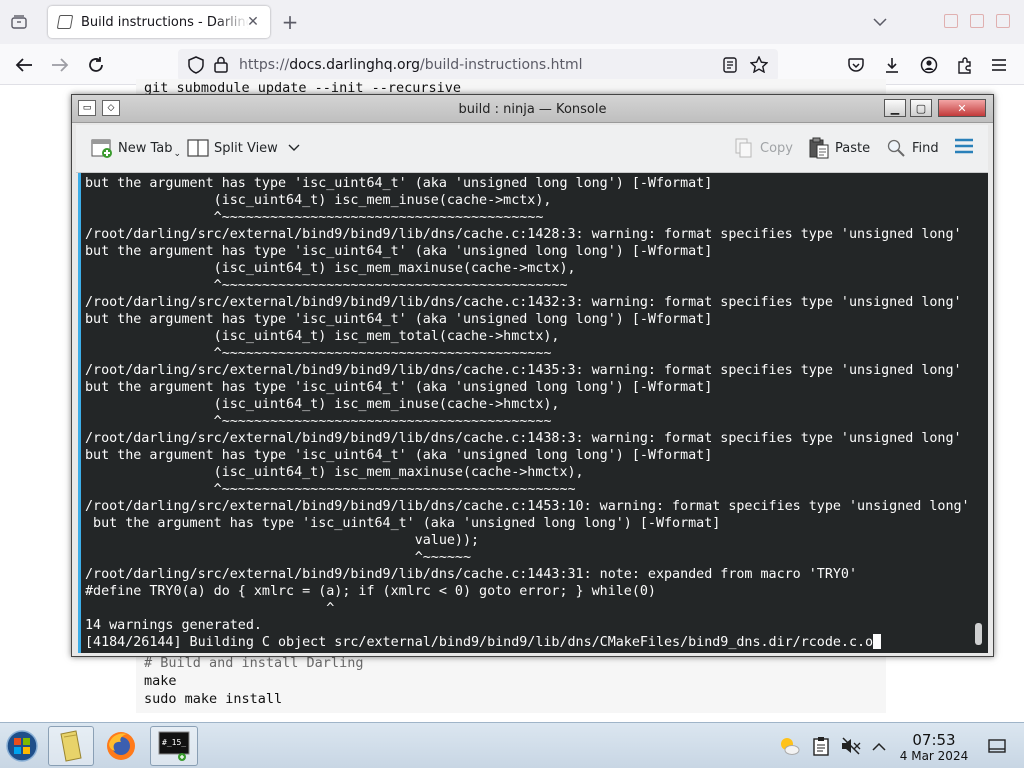  Describe the element at coordinates (278, 557) in the screenshot. I see `terminal-line: ^~~~~~~` at that location.